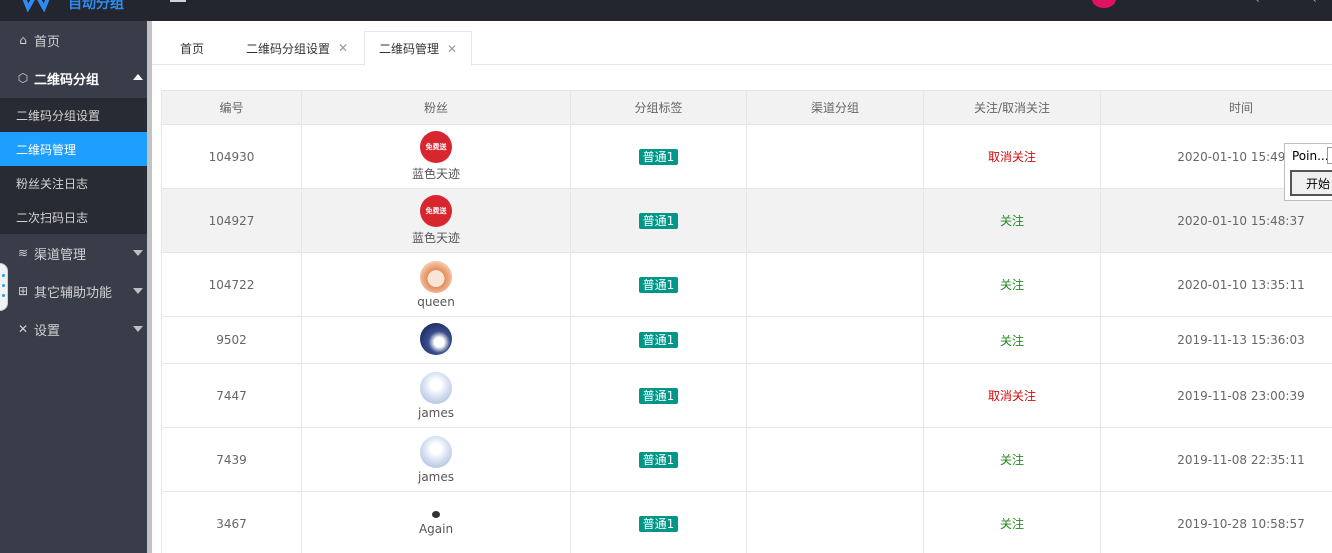 Image resolution: width=1332 pixels, height=553 pixels. I want to click on submenu-label: 二维码管理, so click(46, 149).